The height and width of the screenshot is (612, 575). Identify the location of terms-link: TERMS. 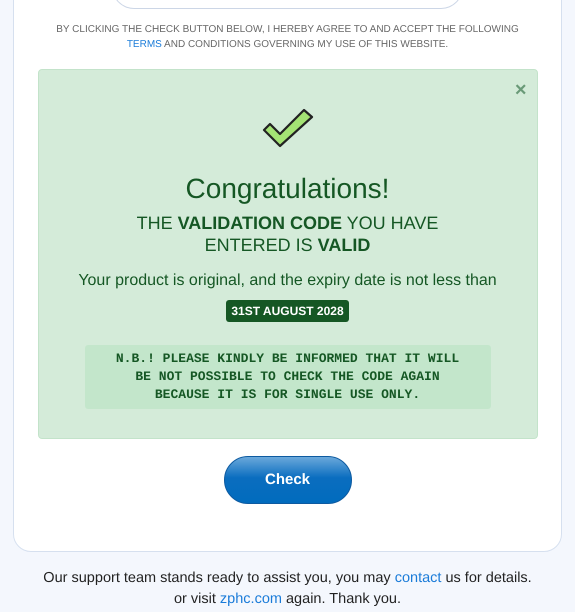
(144, 44).